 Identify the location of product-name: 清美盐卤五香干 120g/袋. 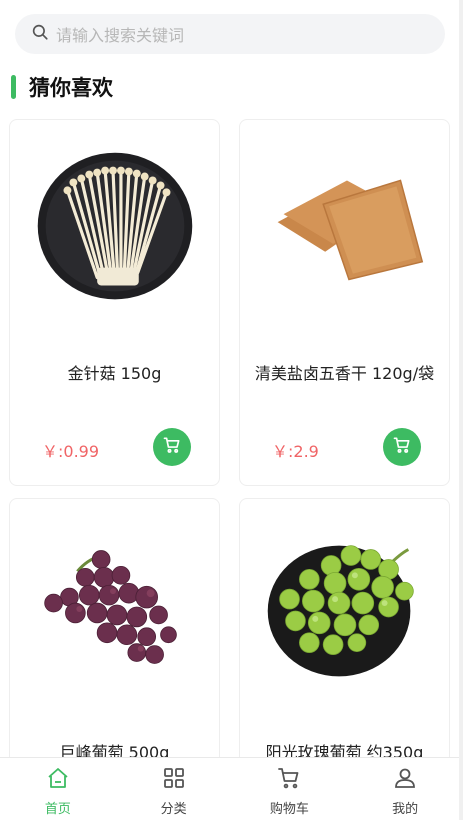
(344, 373).